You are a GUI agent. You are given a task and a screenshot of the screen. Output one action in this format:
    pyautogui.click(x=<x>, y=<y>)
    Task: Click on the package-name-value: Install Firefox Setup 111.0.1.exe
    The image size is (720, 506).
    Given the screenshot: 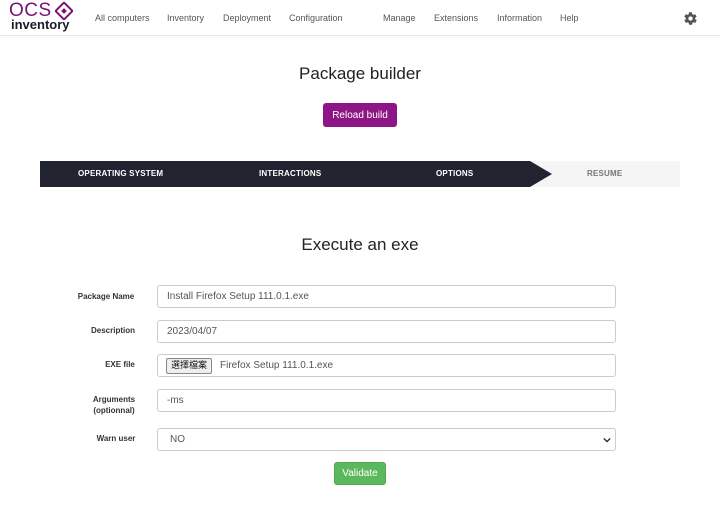 What is the action you would take?
    pyautogui.click(x=238, y=296)
    